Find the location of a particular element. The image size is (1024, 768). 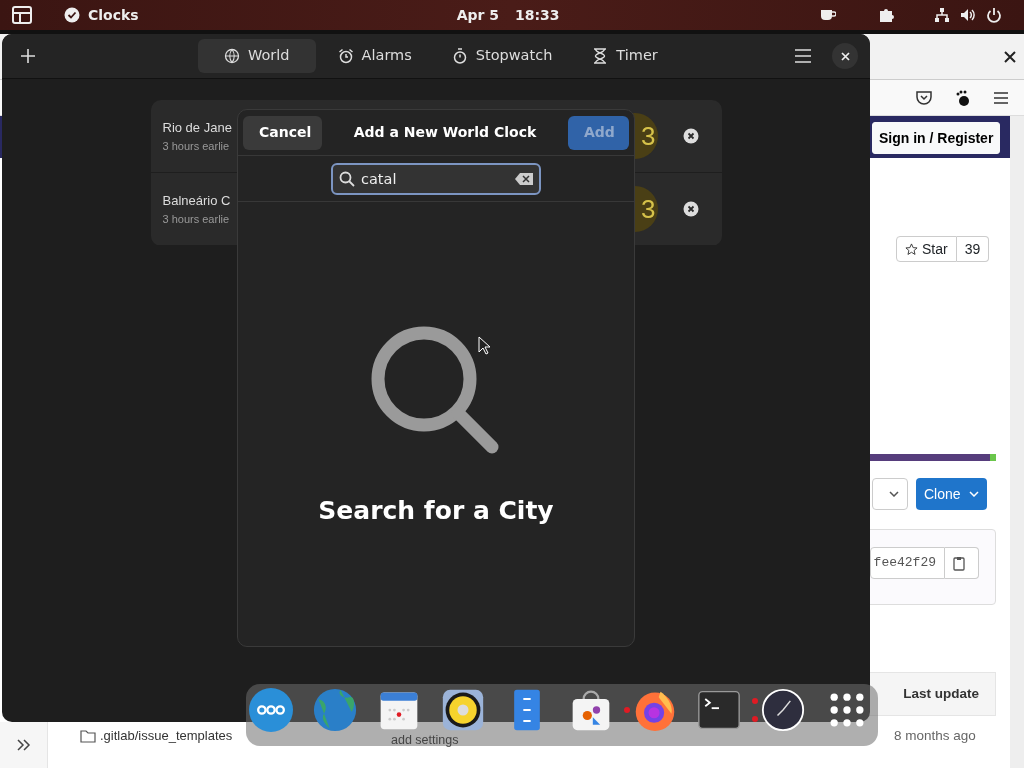

cup-icon is located at coordinates (827, 15).